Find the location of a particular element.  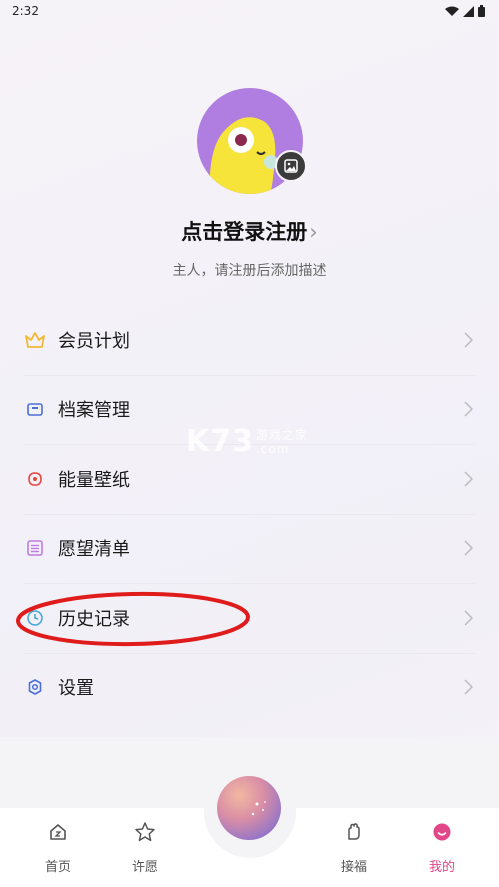

watermark-domain: .com is located at coordinates (273, 449).